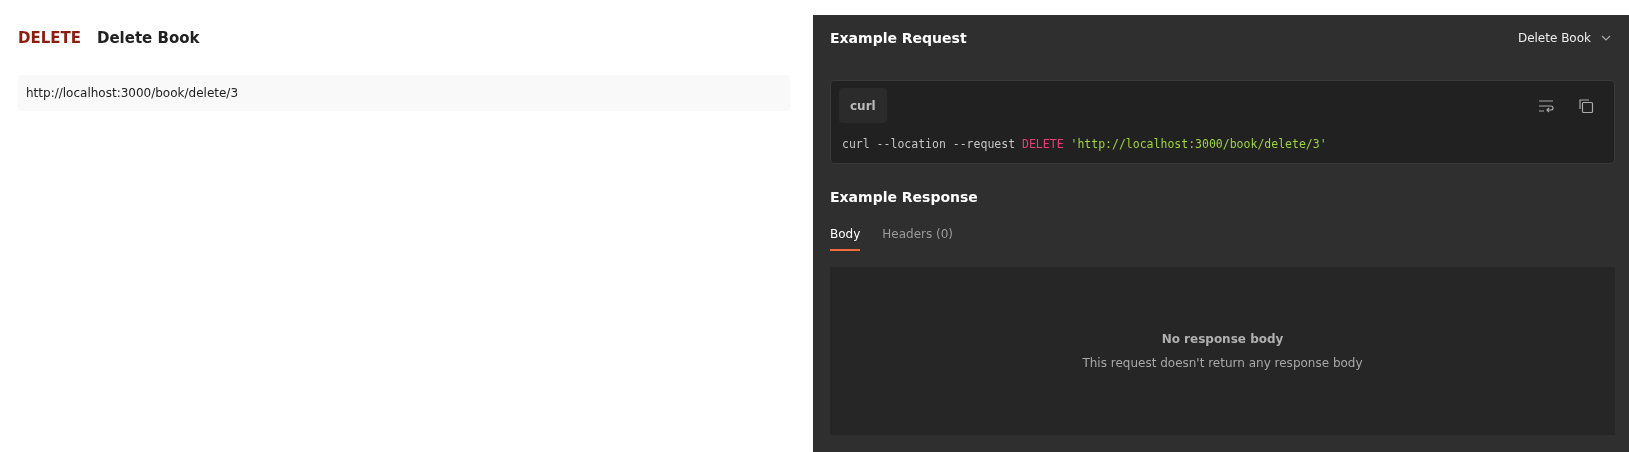 This screenshot has height=452, width=1629. Describe the element at coordinates (1084, 145) in the screenshot. I see `code-line: curl --location --request DELETE 'http://localhost:3000/book/delete/3'` at that location.